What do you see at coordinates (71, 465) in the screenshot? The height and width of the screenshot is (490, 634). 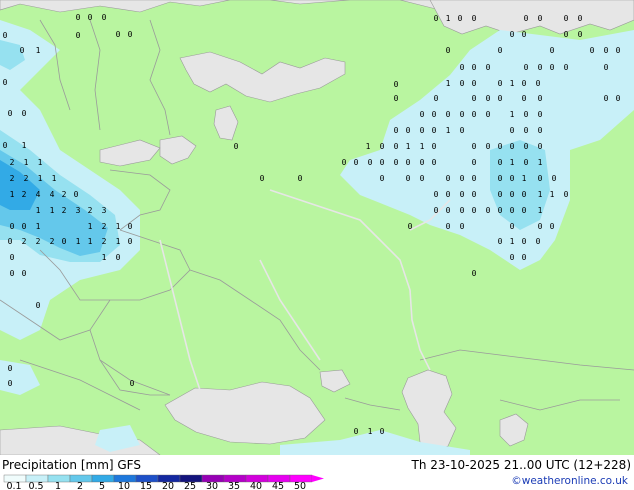 I see `legend-title: Precipitation [mm] GFS` at bounding box center [71, 465].